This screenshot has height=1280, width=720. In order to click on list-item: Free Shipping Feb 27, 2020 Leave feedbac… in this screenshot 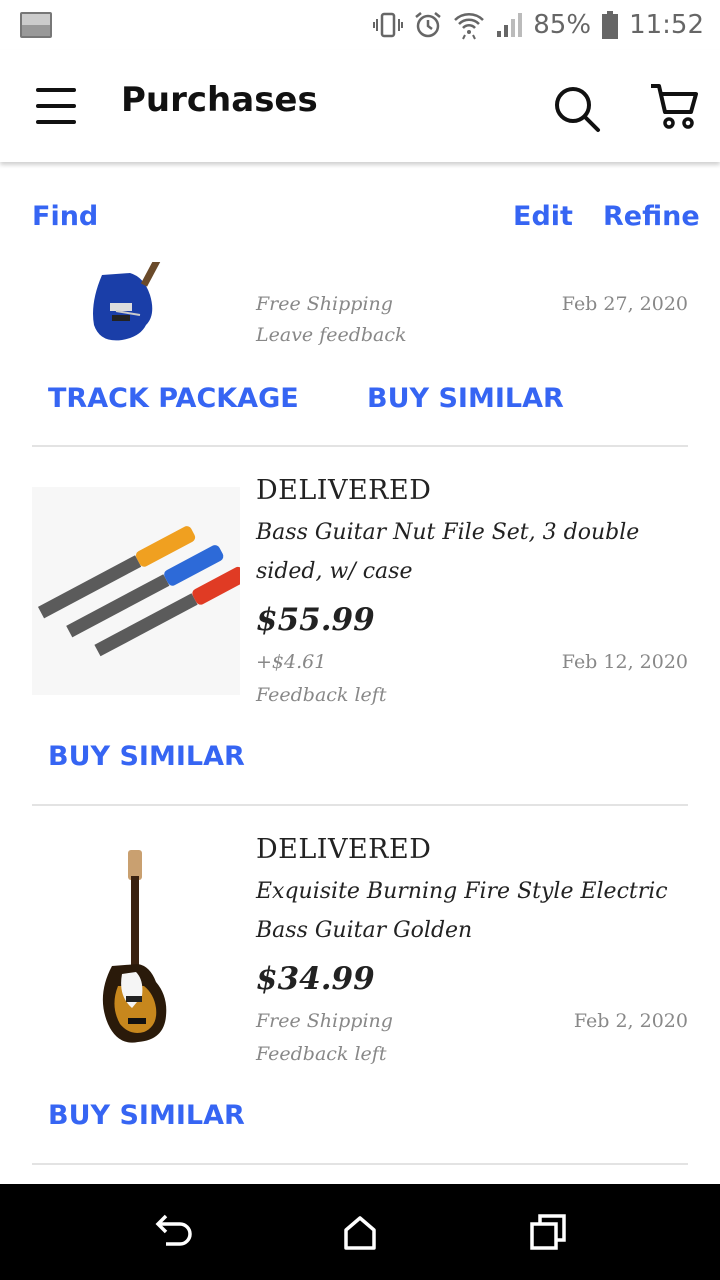, I will do `click(360, 354)`.